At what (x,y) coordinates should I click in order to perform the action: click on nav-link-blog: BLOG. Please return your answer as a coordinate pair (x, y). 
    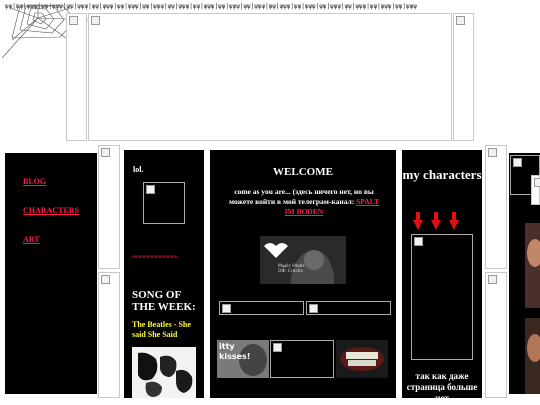
    Looking at the image, I should click on (51, 181).